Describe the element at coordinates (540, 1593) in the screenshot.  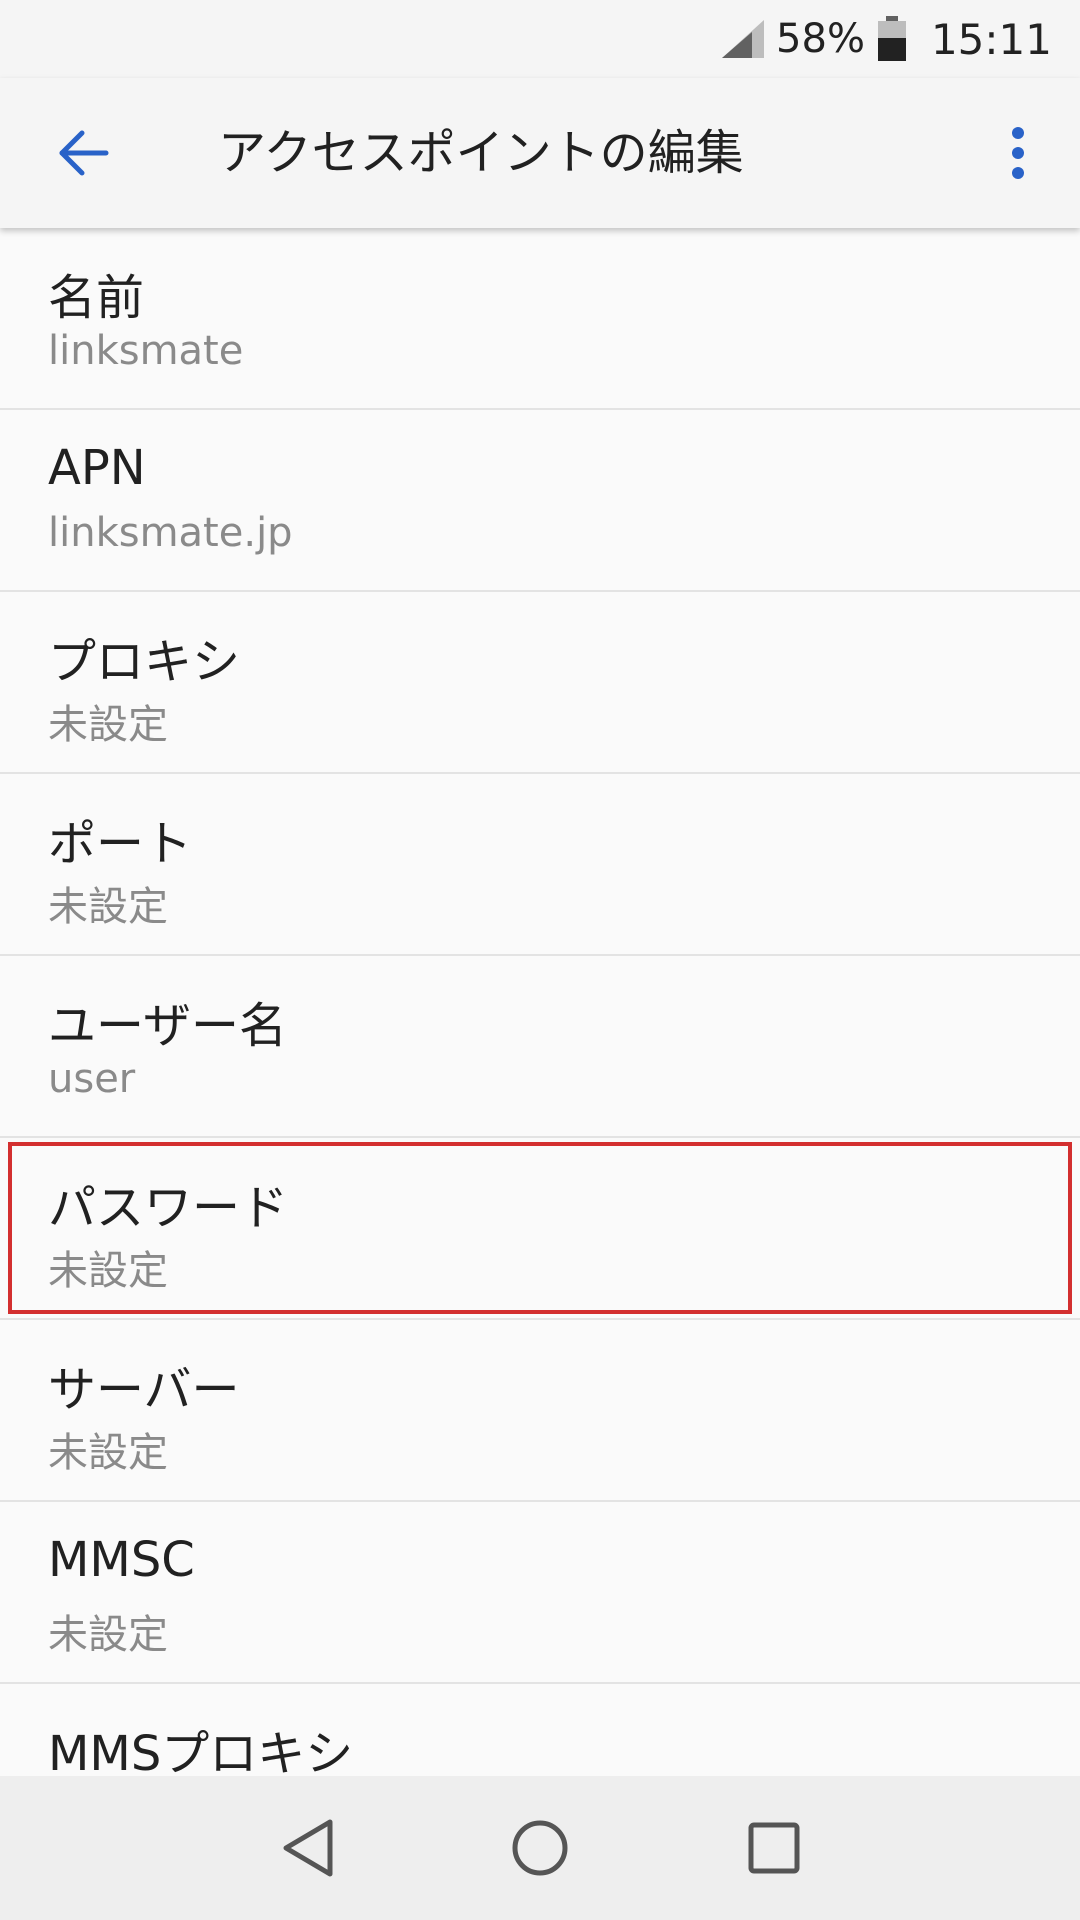
I see `setting-mmsc: MMSC 未設定` at that location.